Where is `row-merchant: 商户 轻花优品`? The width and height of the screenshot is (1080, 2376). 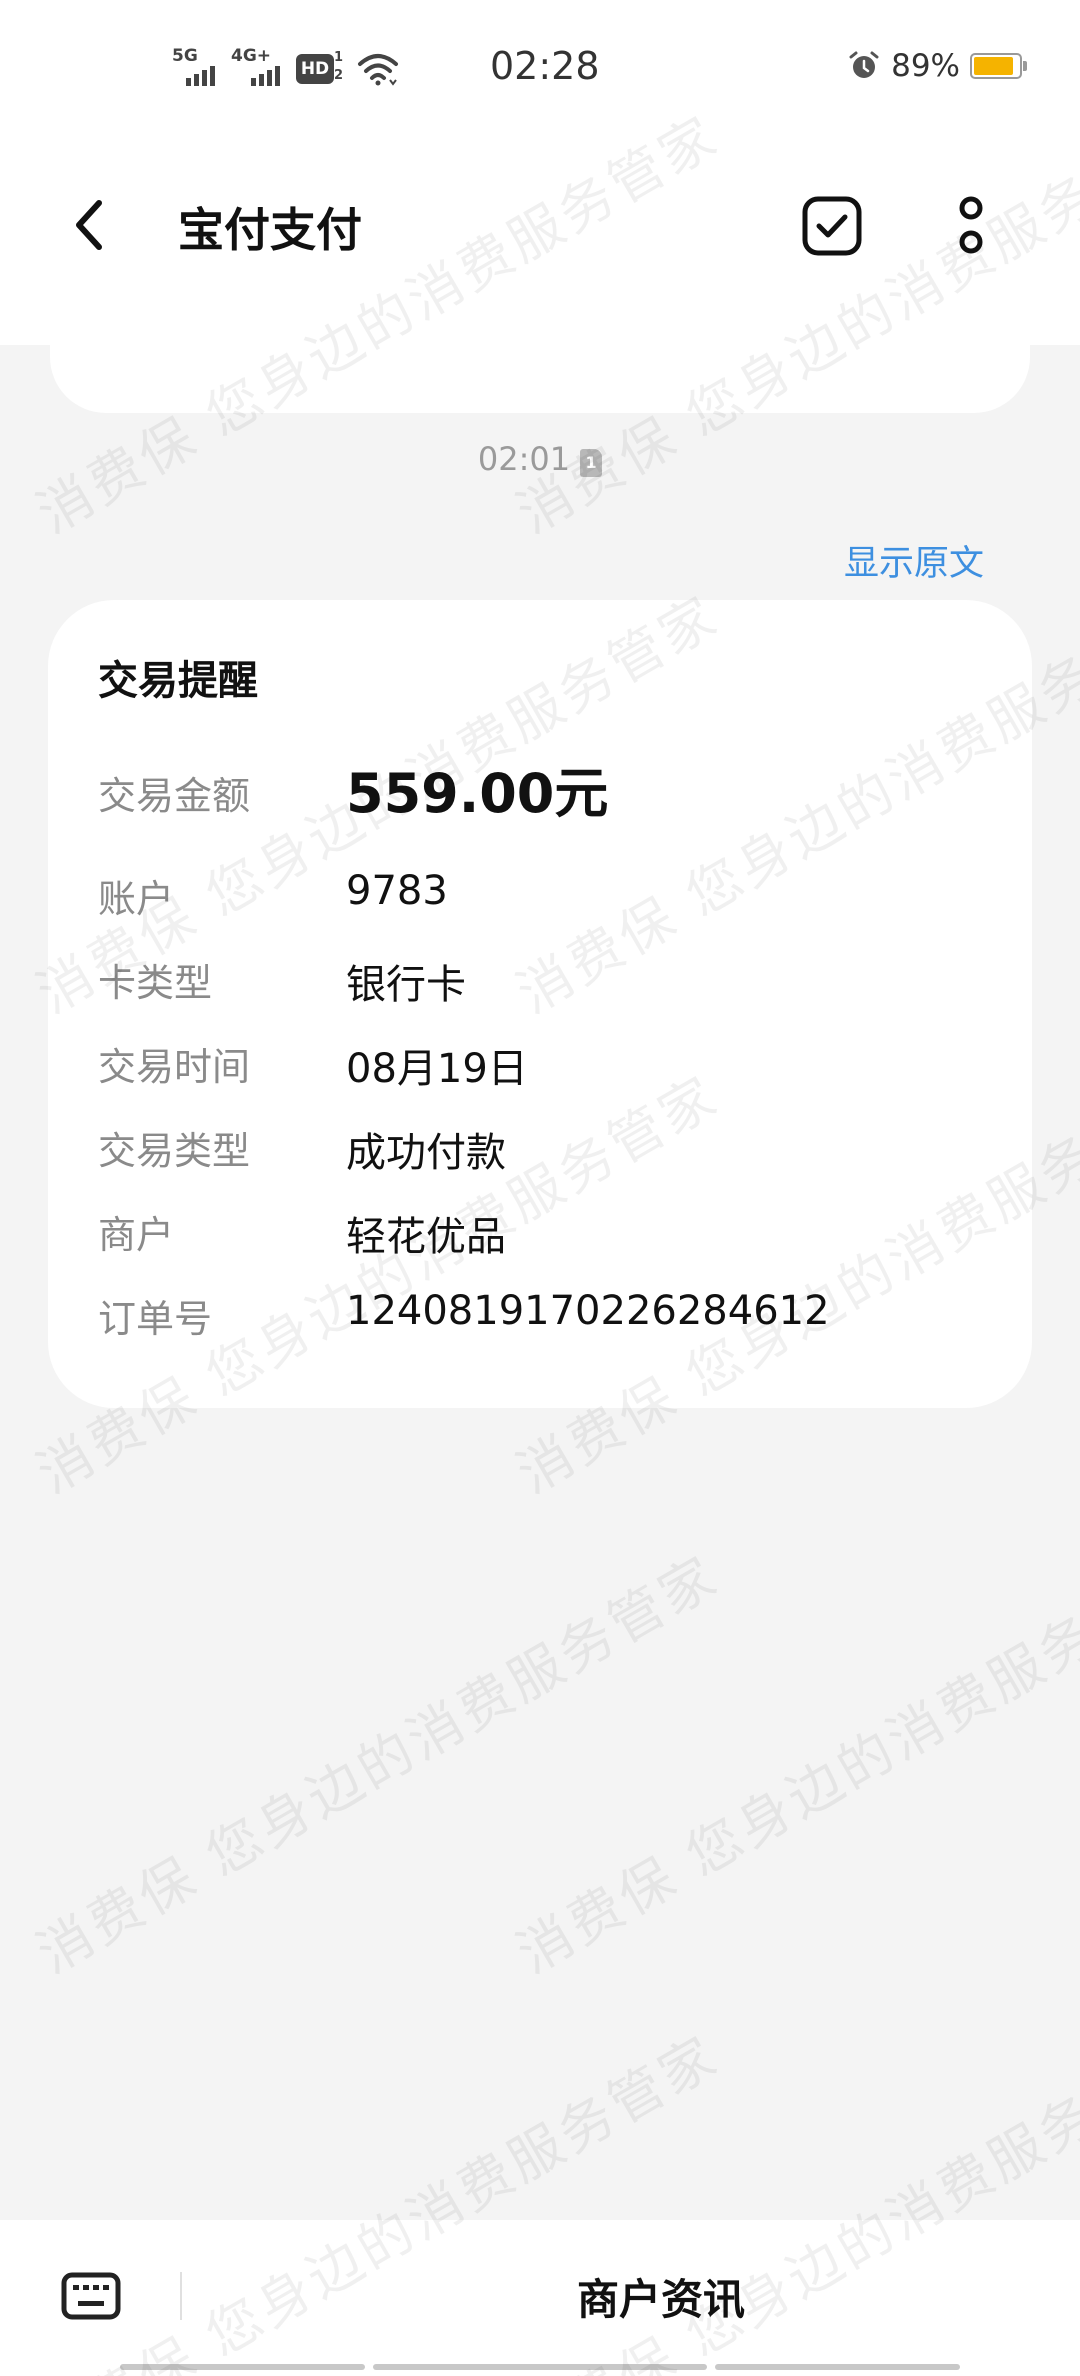
row-merchant: 商户 轻花优品 is located at coordinates (548, 1234).